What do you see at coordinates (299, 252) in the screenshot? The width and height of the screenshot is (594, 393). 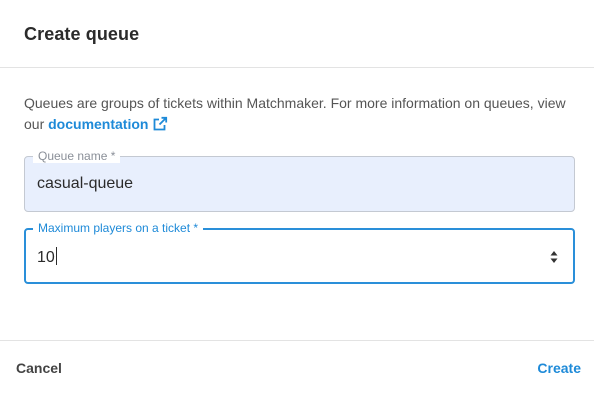 I see `max-players-field: Maximum players on a ticket * 10` at bounding box center [299, 252].